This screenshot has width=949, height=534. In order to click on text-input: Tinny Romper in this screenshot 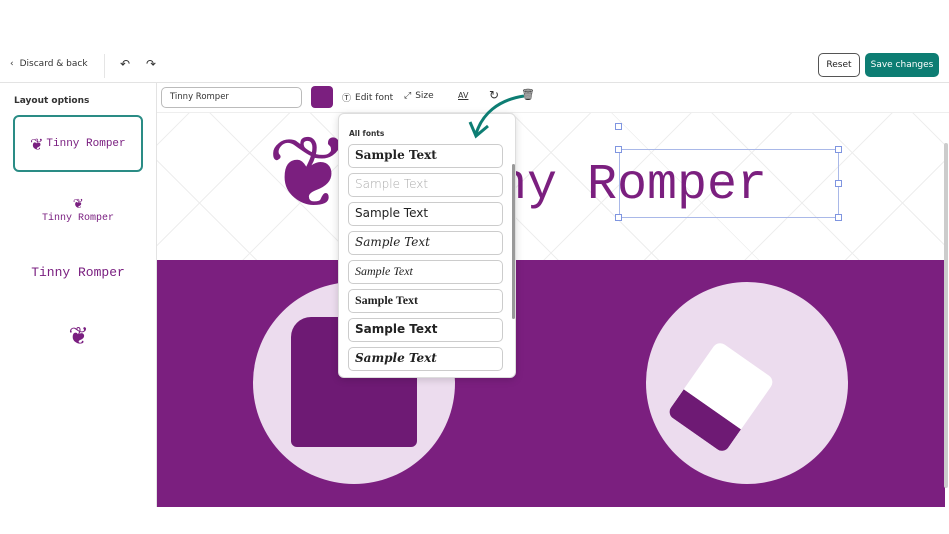, I will do `click(231, 97)`.